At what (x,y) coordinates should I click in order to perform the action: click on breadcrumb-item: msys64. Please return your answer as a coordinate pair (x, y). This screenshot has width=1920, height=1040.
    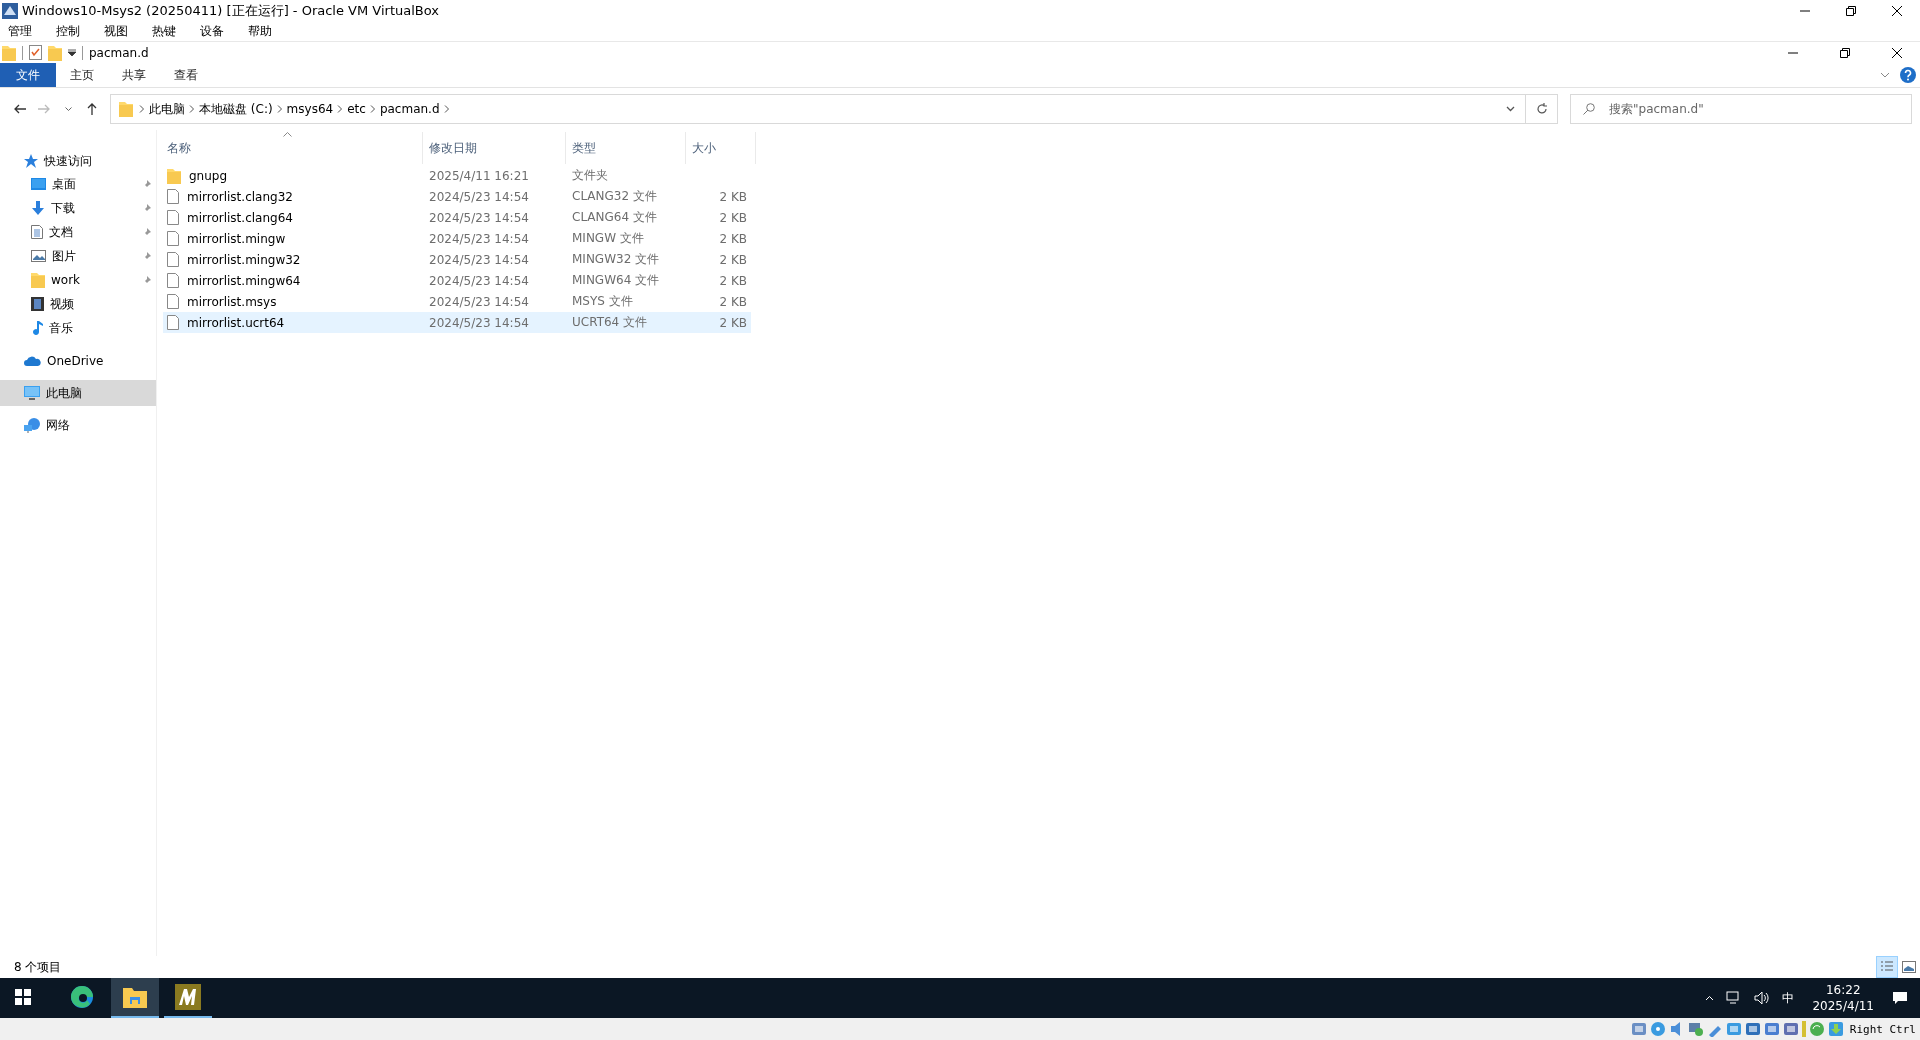
    Looking at the image, I should click on (310, 109).